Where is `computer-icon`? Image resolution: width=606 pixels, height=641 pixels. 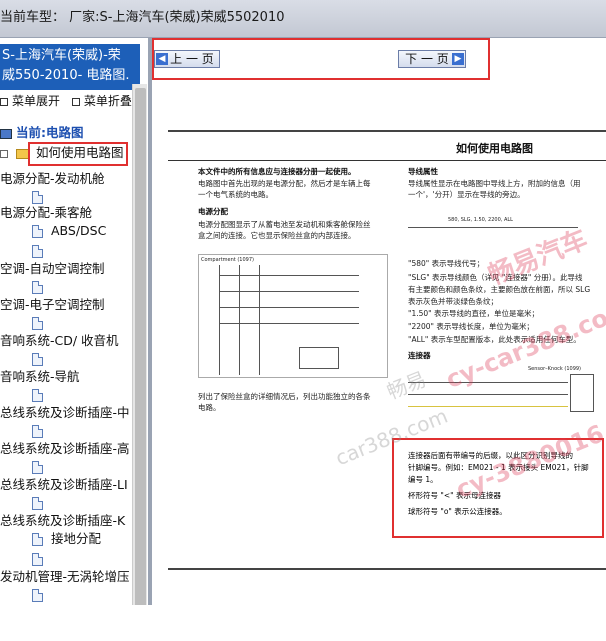
computer-icon is located at coordinates (6, 133).